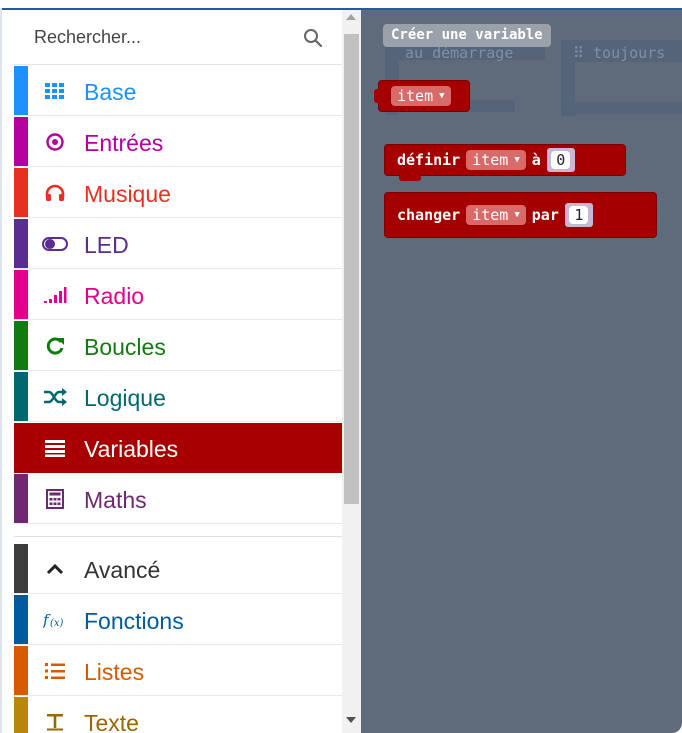 Image resolution: width=682 pixels, height=733 pixels. Describe the element at coordinates (536, 160) in the screenshot. I see `to-label: à` at that location.